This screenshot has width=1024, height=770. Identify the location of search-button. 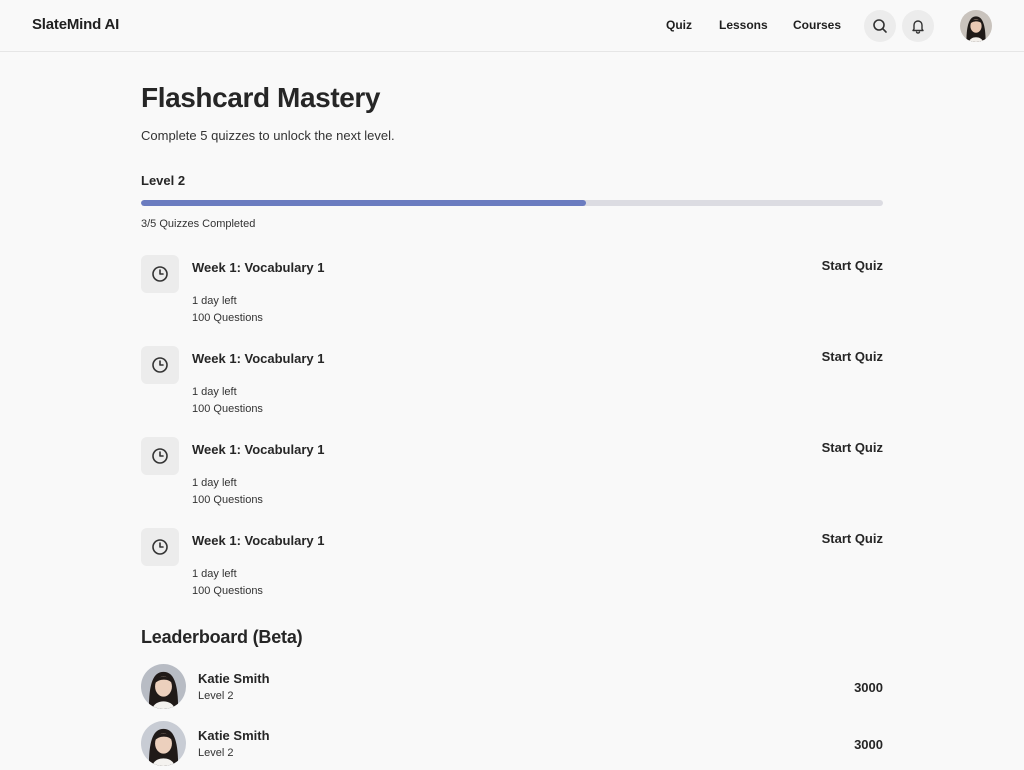
(880, 26).